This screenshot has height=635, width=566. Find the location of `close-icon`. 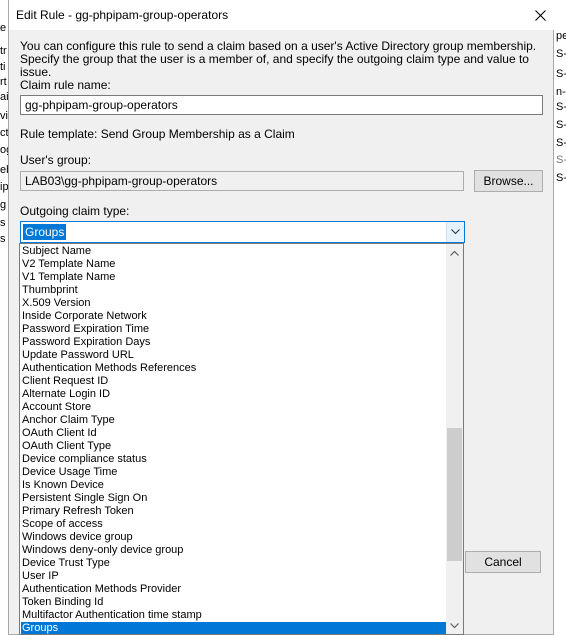

close-icon is located at coordinates (540, 15).